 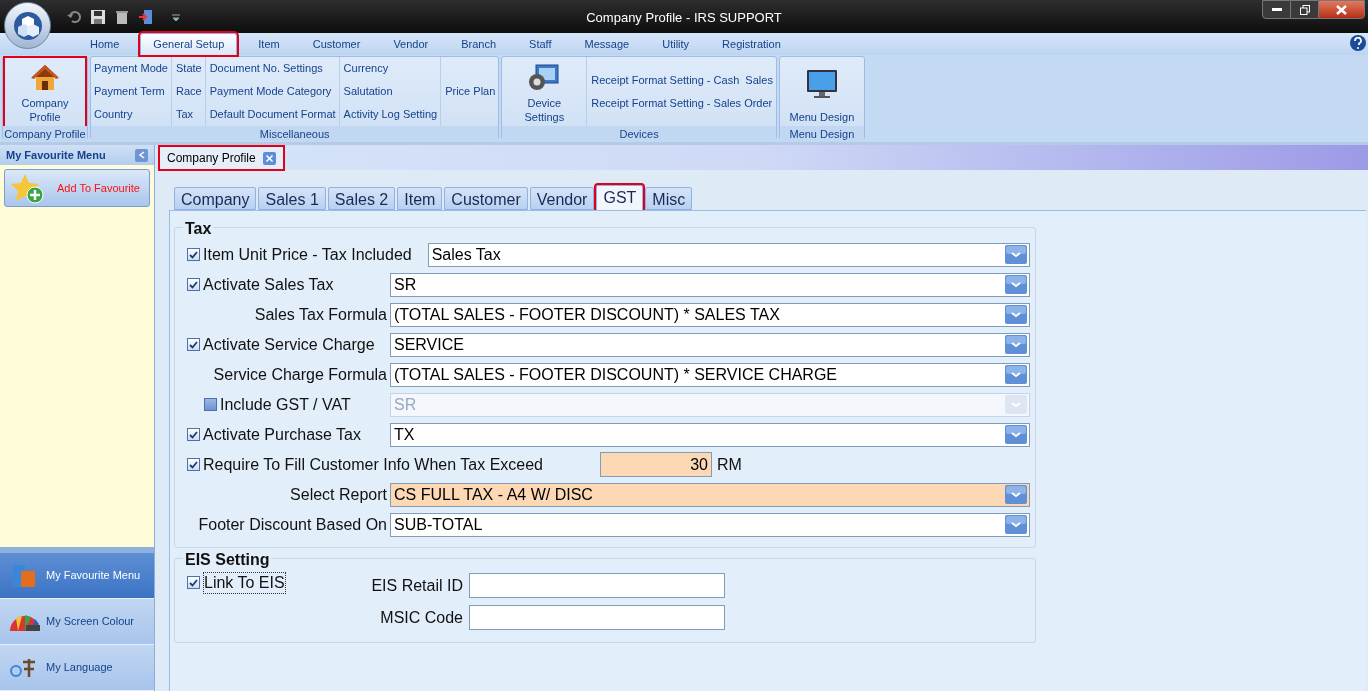 What do you see at coordinates (272, 91) in the screenshot?
I see `ribbon-item: Payment Mode Category` at bounding box center [272, 91].